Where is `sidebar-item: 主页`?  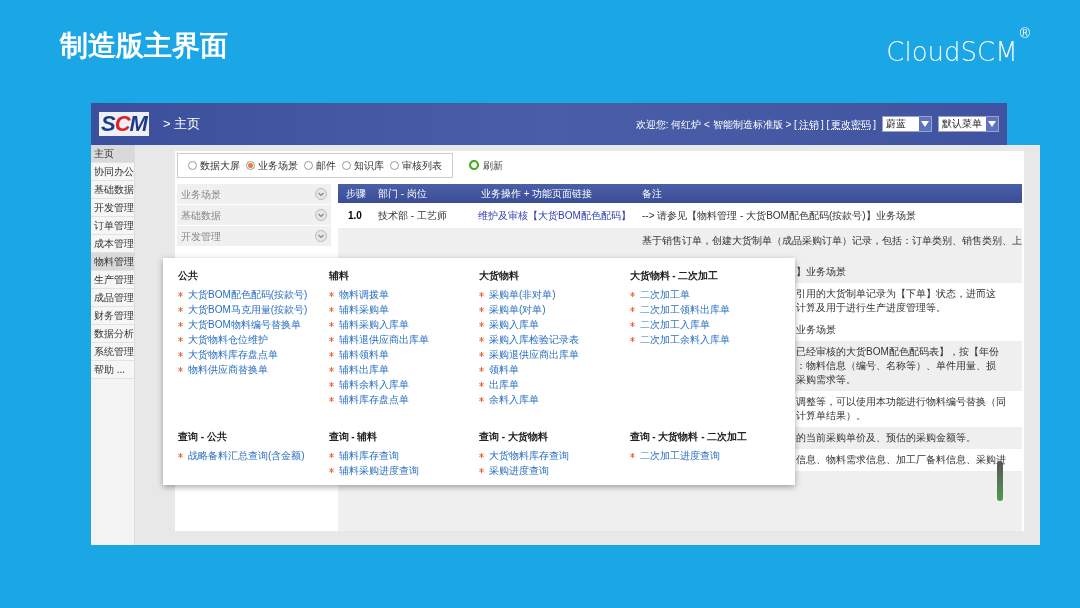 sidebar-item: 主页 is located at coordinates (112, 154).